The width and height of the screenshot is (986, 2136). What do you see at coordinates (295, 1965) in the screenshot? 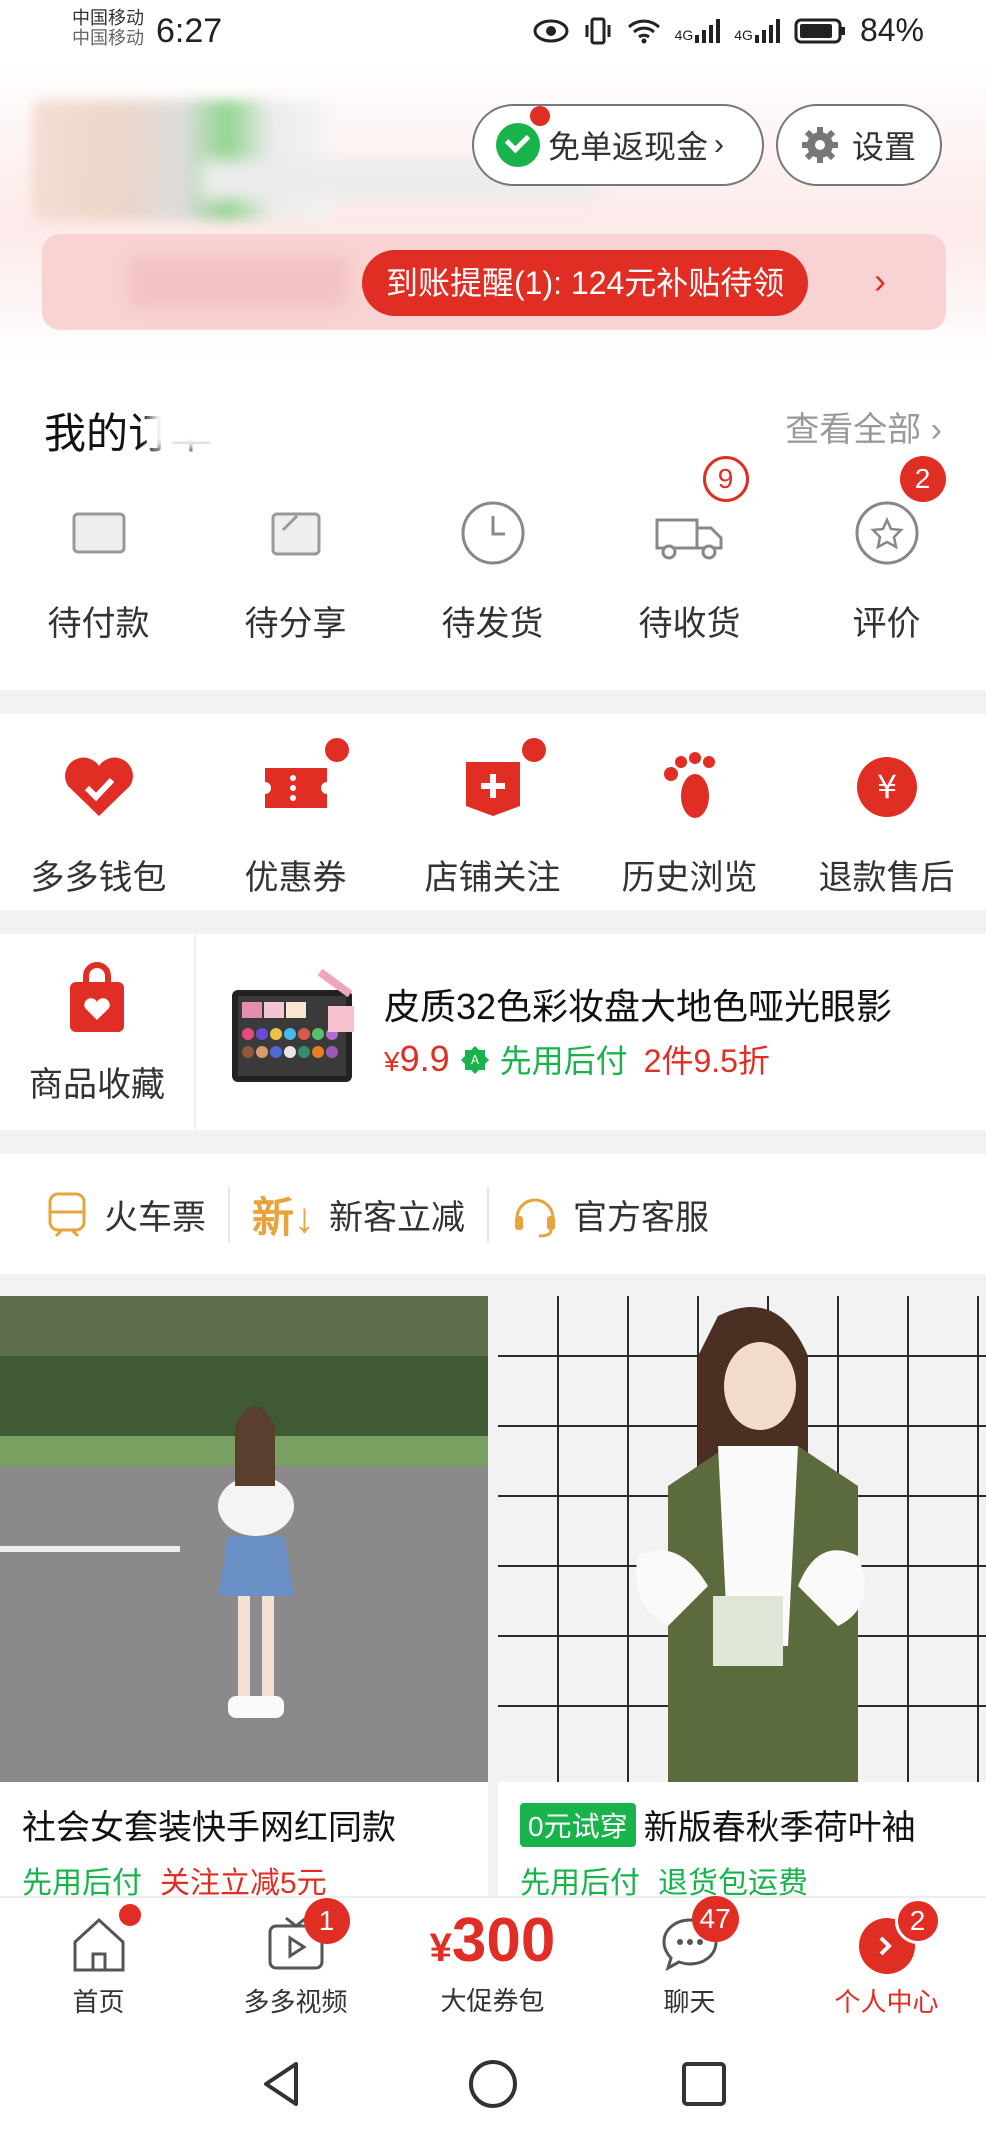
I see `tab-video: 1 多多视频` at bounding box center [295, 1965].